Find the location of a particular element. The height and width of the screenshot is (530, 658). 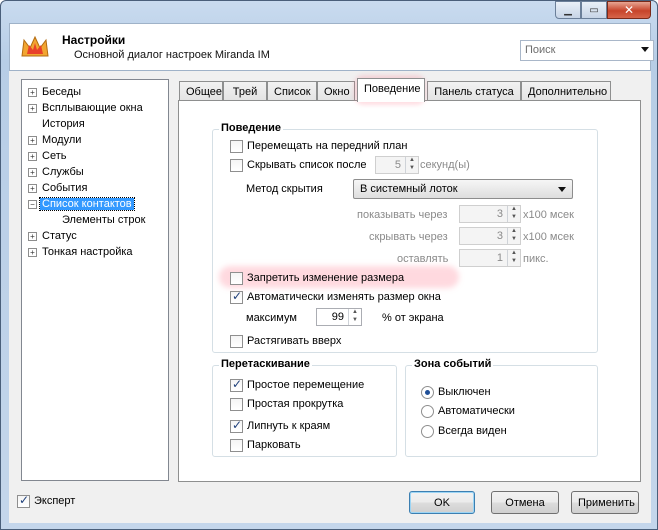

dock-checkbox is located at coordinates (236, 445).